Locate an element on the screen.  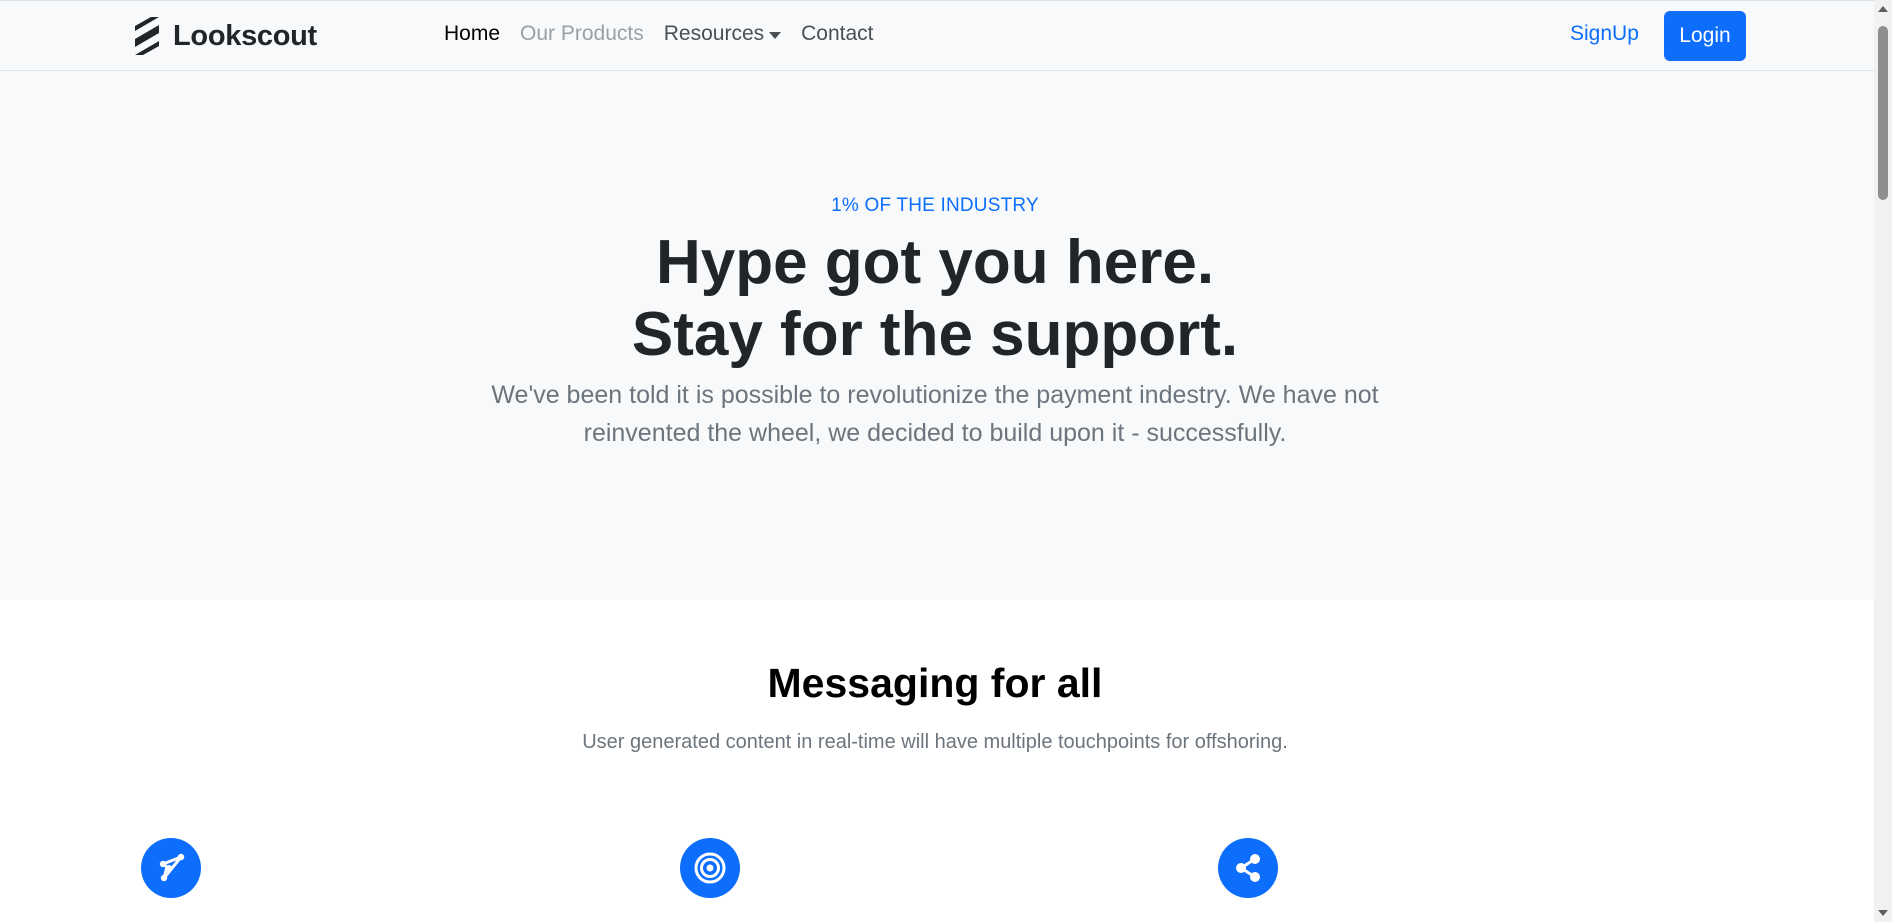
scroll-down-arrow-icon is located at coordinates (1883, 913).